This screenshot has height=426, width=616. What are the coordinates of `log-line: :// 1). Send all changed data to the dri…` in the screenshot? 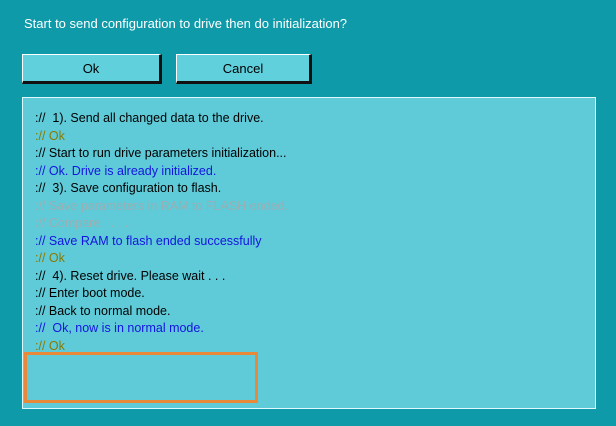 It's located at (149, 118).